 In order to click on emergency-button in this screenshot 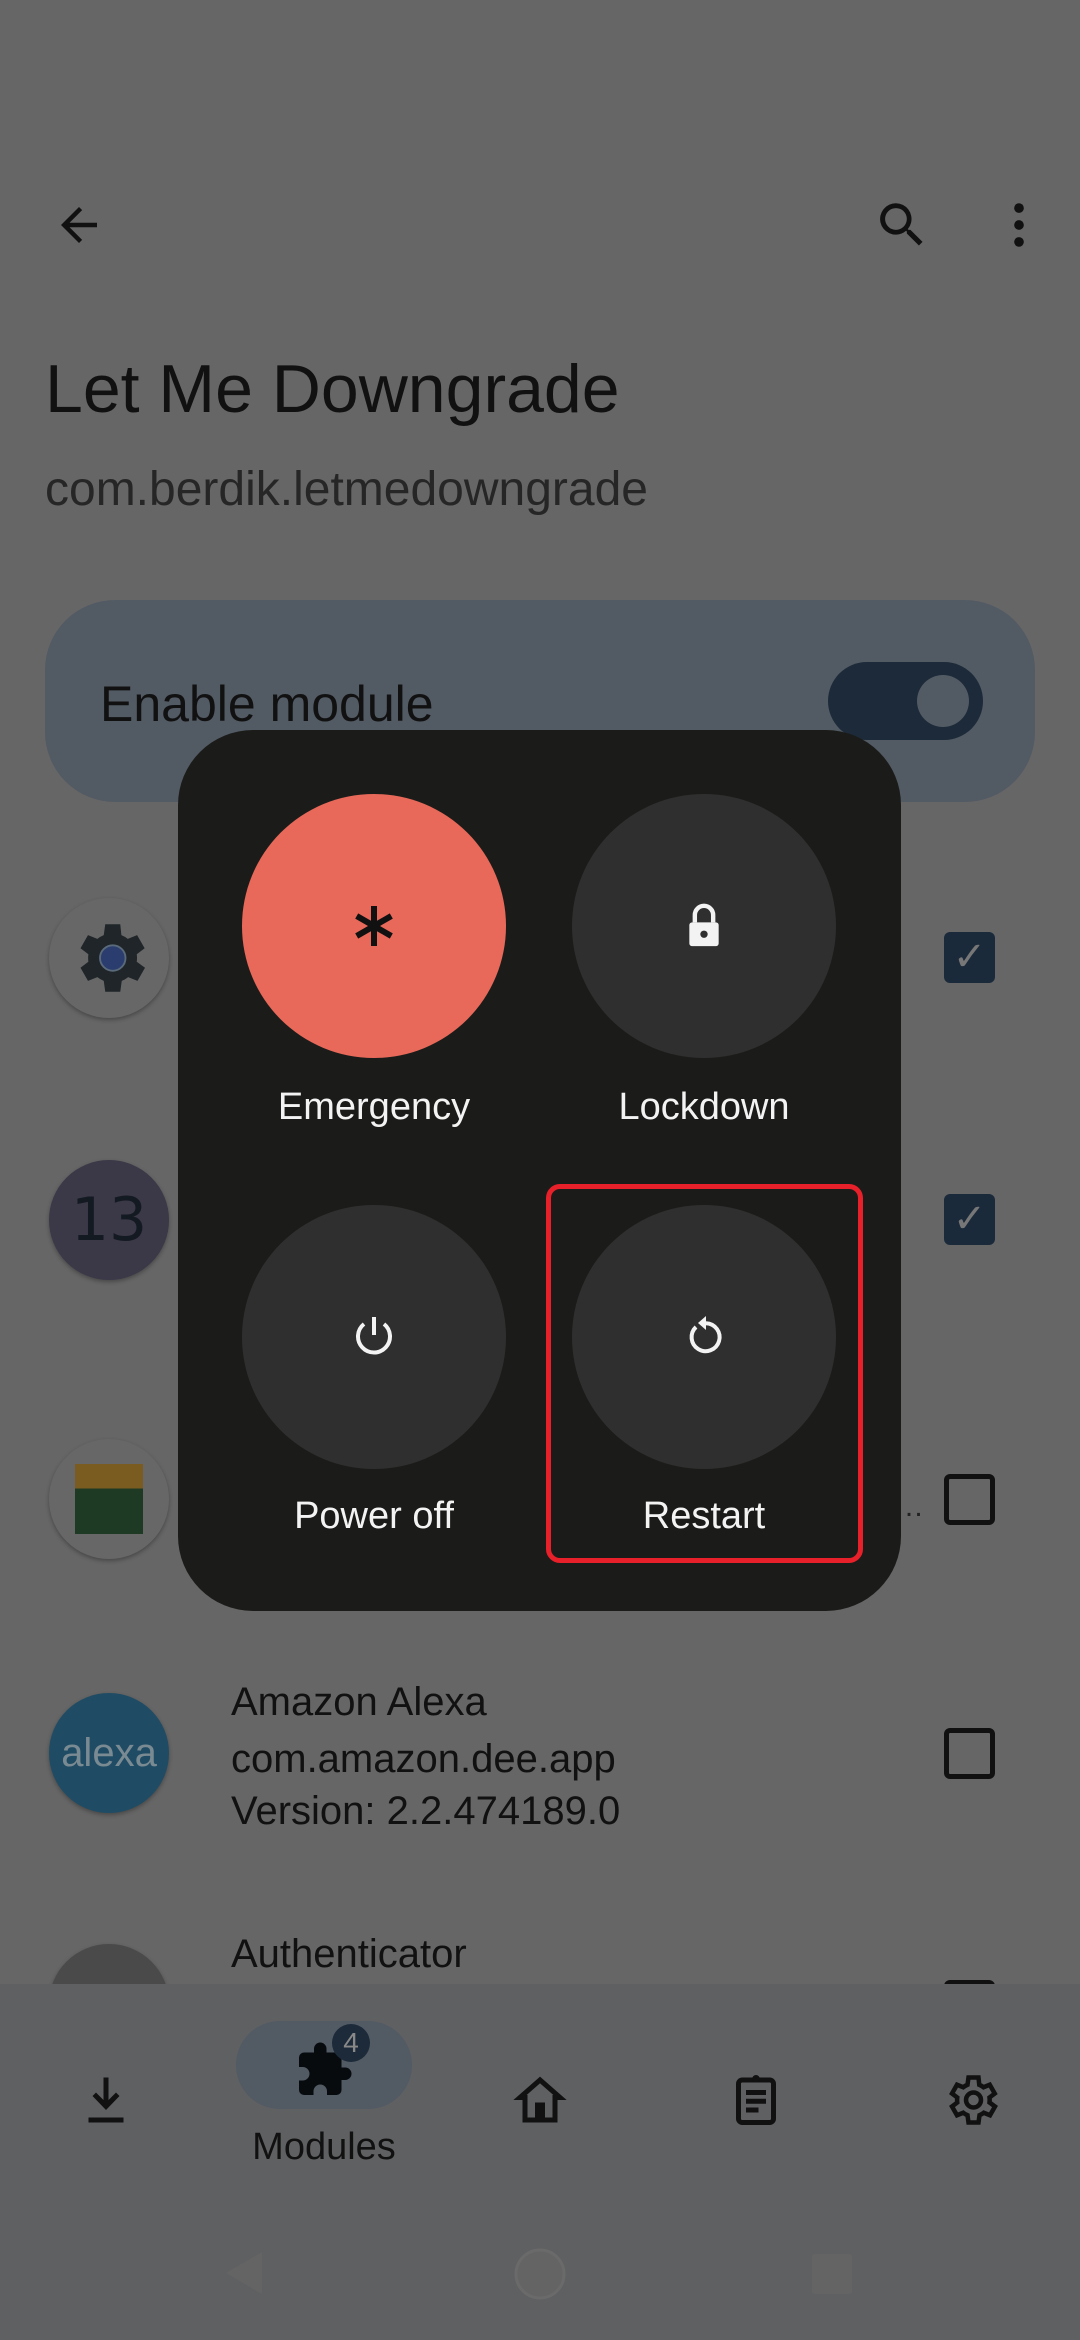, I will do `click(374, 926)`.